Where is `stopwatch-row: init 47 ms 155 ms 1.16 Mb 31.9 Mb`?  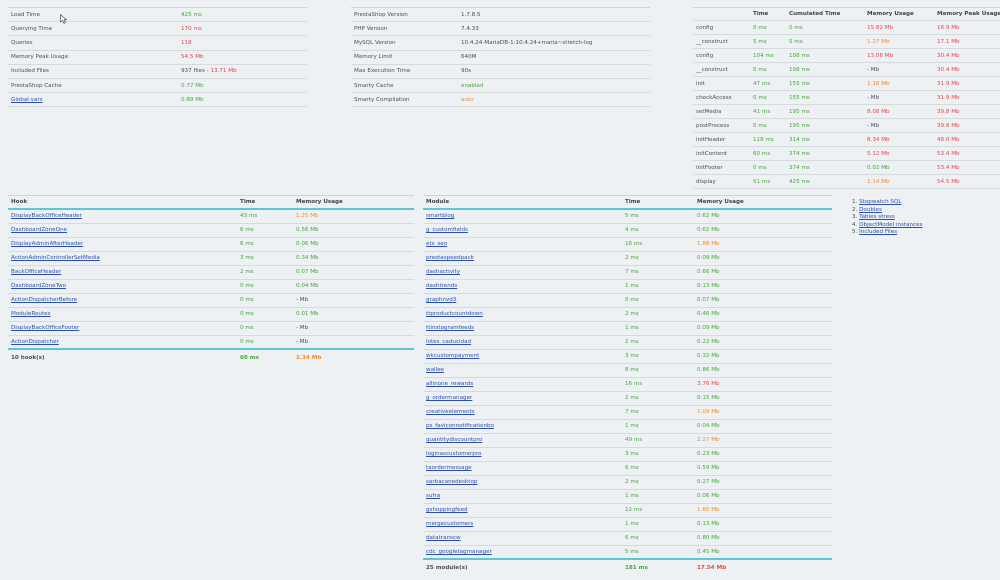 stopwatch-row: init 47 ms 155 ms 1.16 Mb 31.9 Mb is located at coordinates (846, 84).